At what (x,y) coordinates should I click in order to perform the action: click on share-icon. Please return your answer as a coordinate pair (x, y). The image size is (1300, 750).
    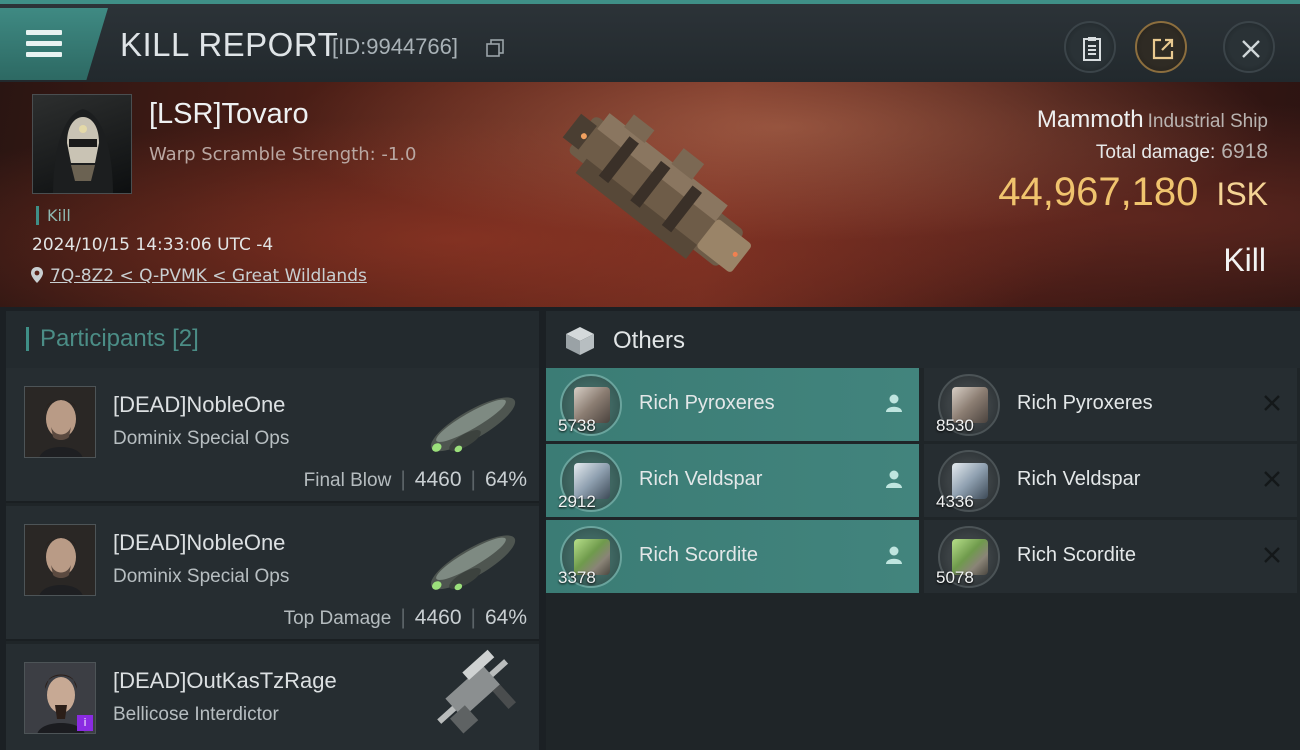
    Looking at the image, I should click on (1163, 49).